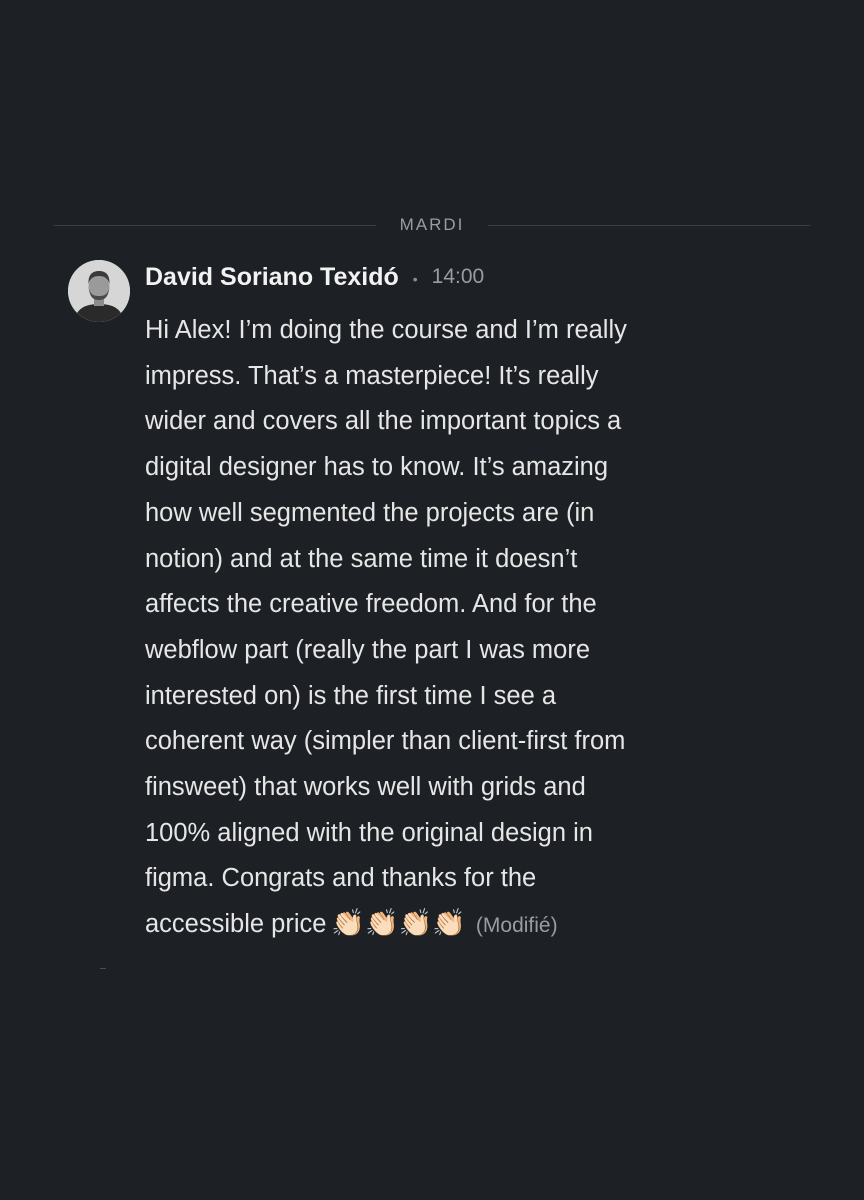 The image size is (864, 1200). I want to click on divider-line-left, so click(215, 225).